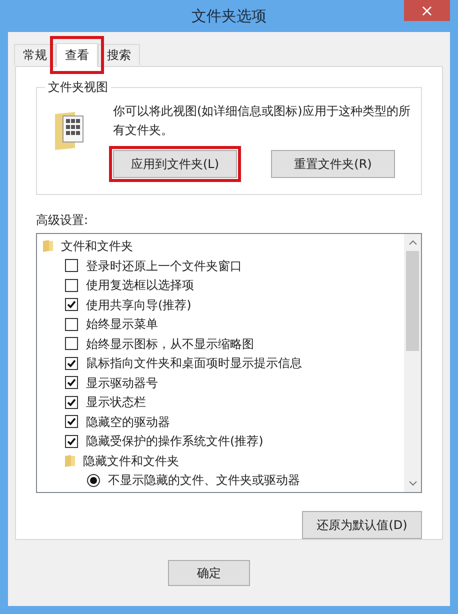  I want to click on scrollbar, so click(412, 363).